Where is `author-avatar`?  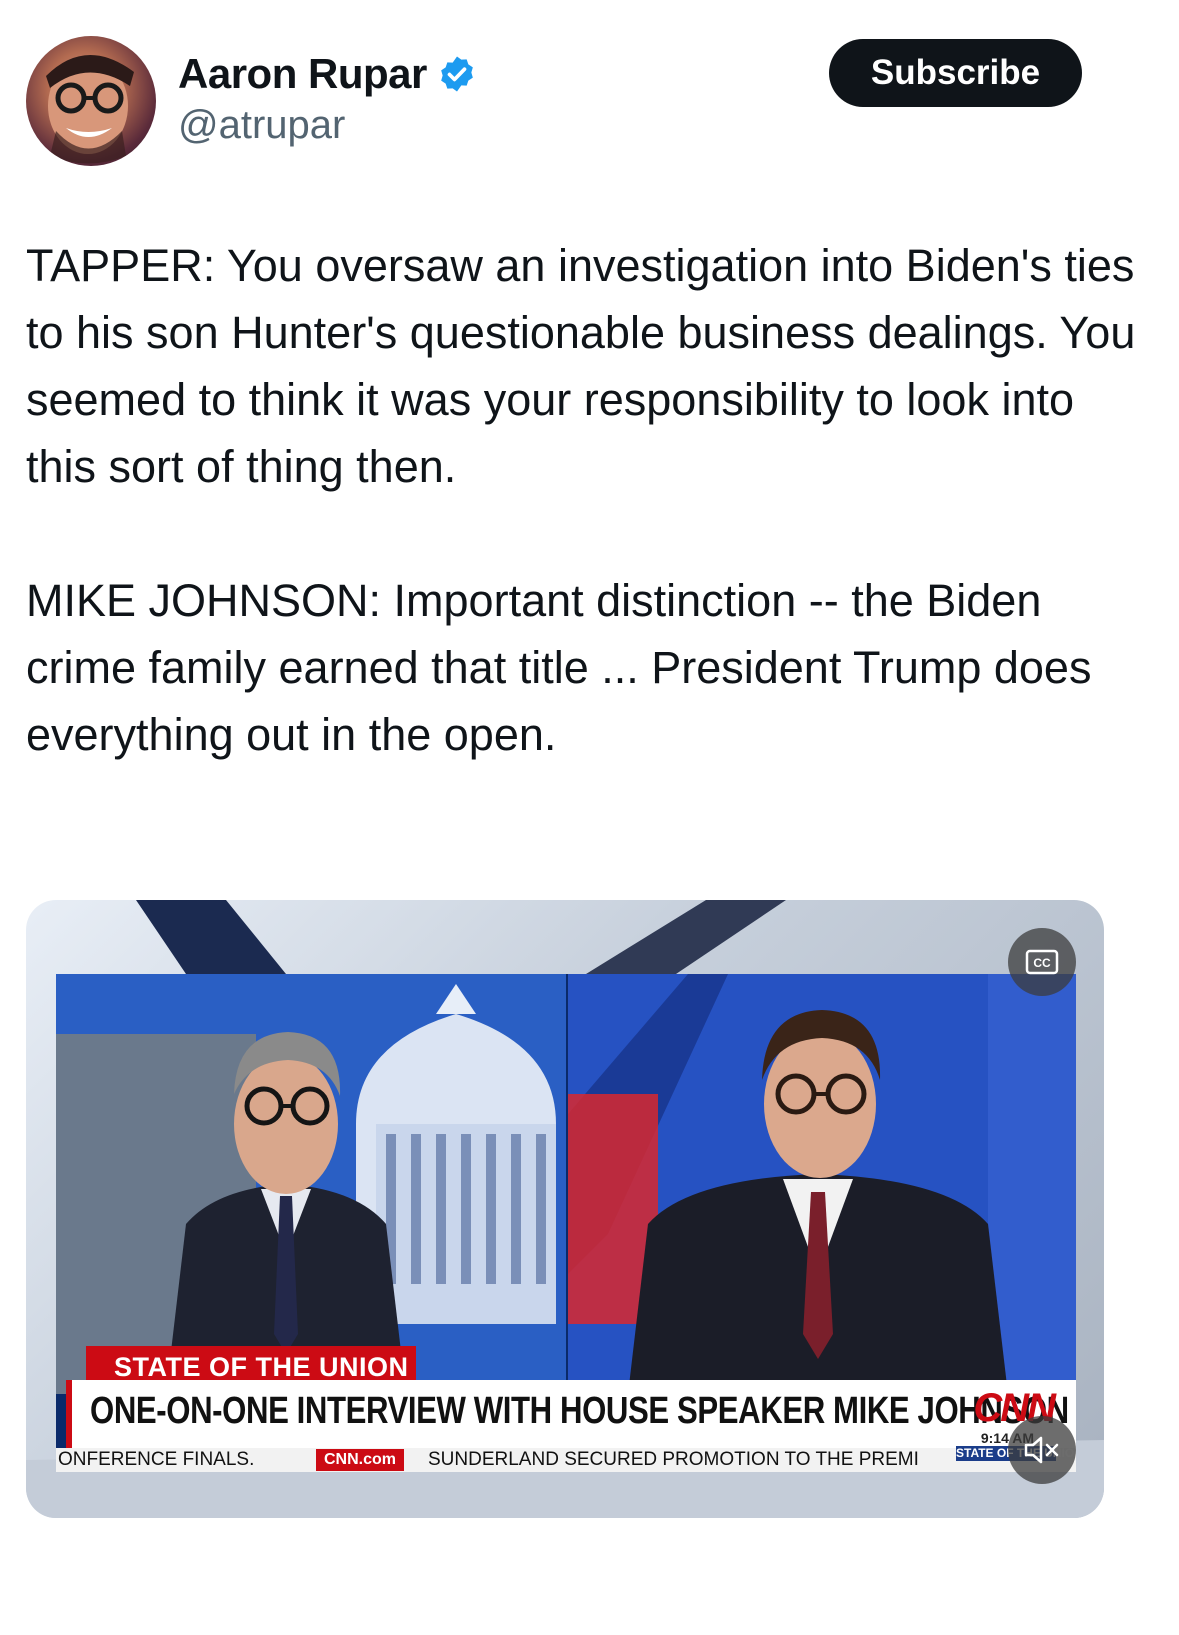
author-avatar is located at coordinates (91, 101).